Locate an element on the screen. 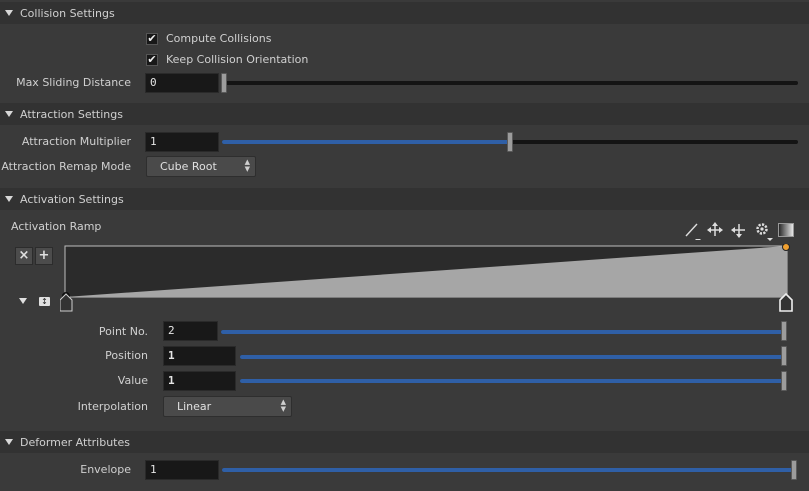  gear-icon is located at coordinates (764, 232).